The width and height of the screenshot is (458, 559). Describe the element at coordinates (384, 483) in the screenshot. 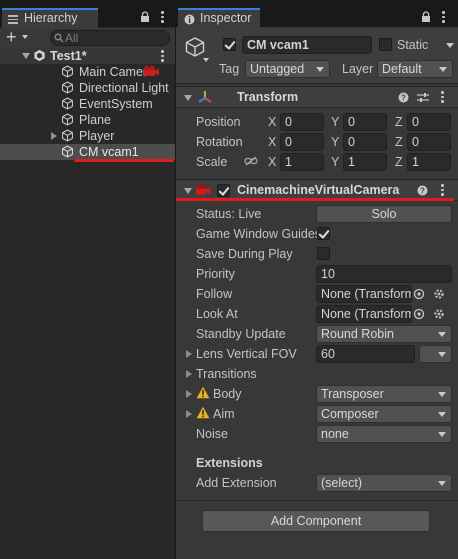

I see `add-extension-dropdown: (select)` at that location.